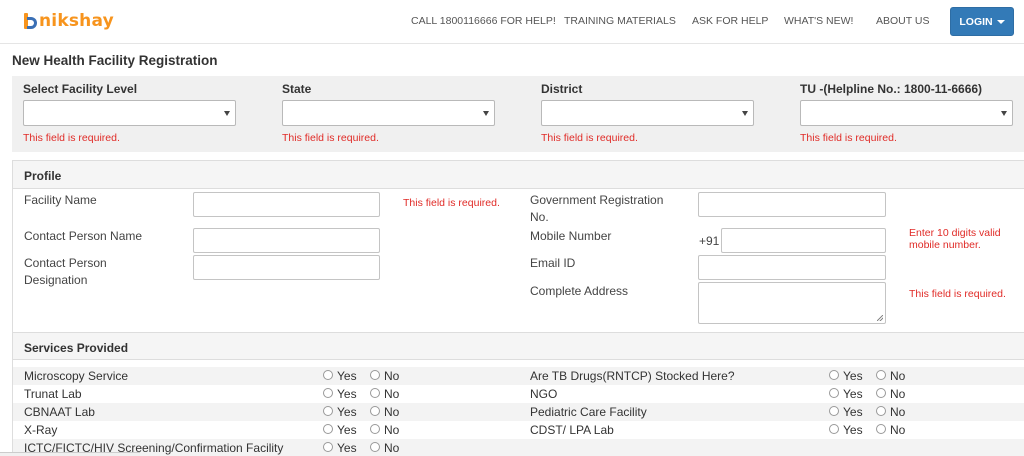  Describe the element at coordinates (31, 21) in the screenshot. I see `logo-icon` at that location.